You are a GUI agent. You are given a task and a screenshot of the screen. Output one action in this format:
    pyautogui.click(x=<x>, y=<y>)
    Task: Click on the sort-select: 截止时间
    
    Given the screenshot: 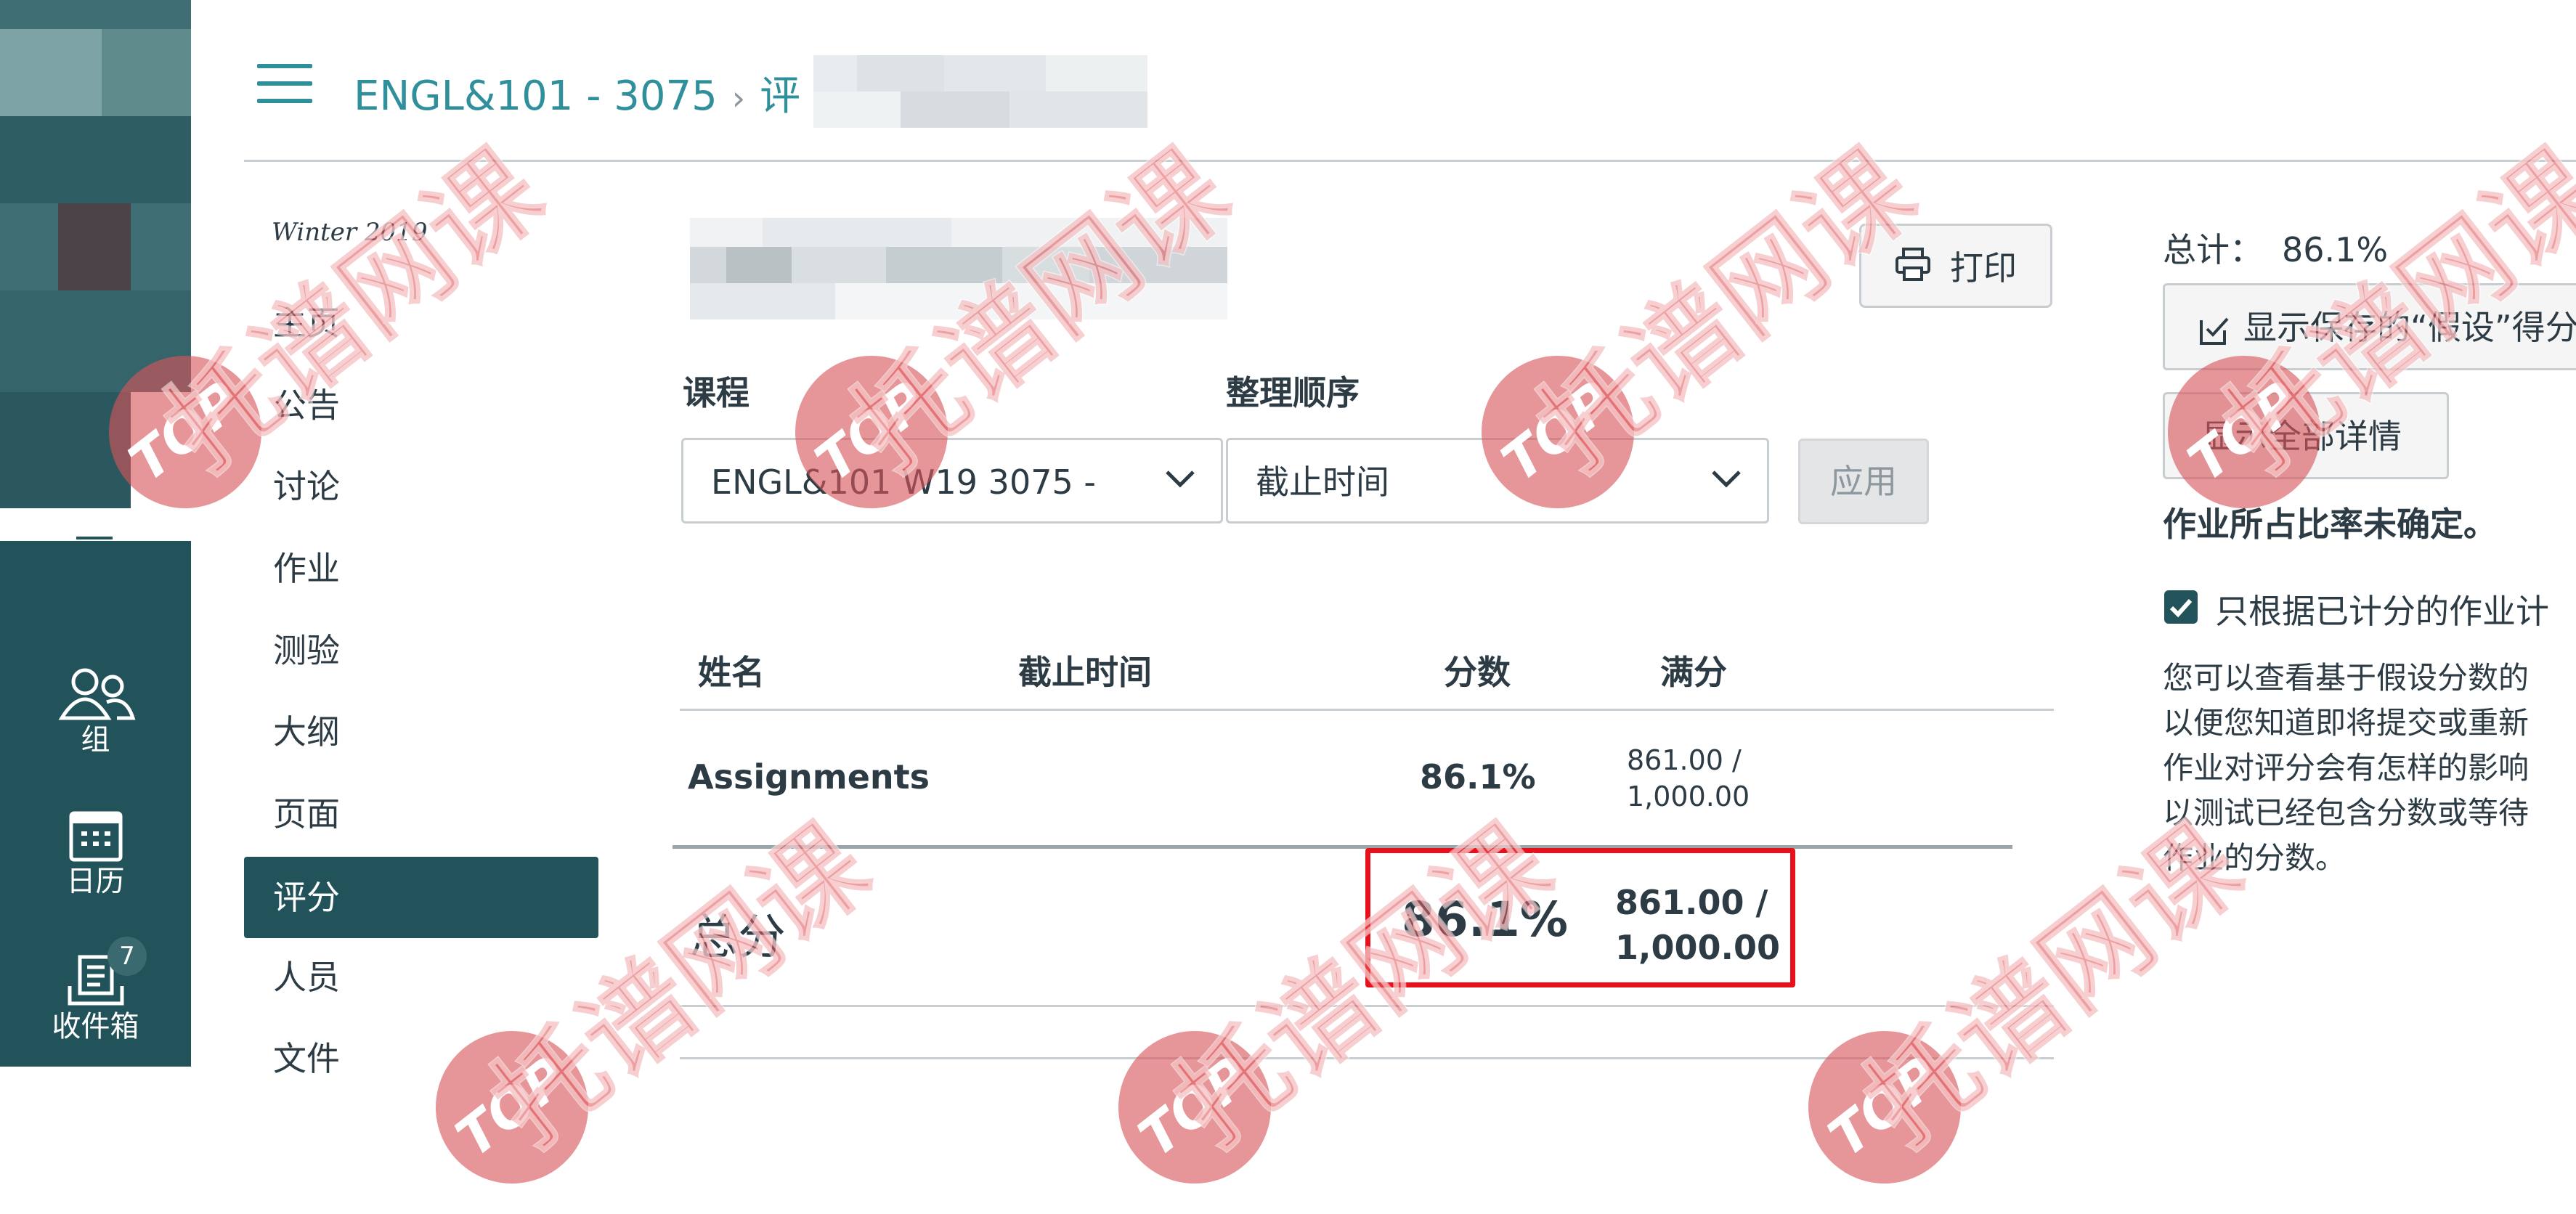 What is the action you would take?
    pyautogui.click(x=1497, y=481)
    